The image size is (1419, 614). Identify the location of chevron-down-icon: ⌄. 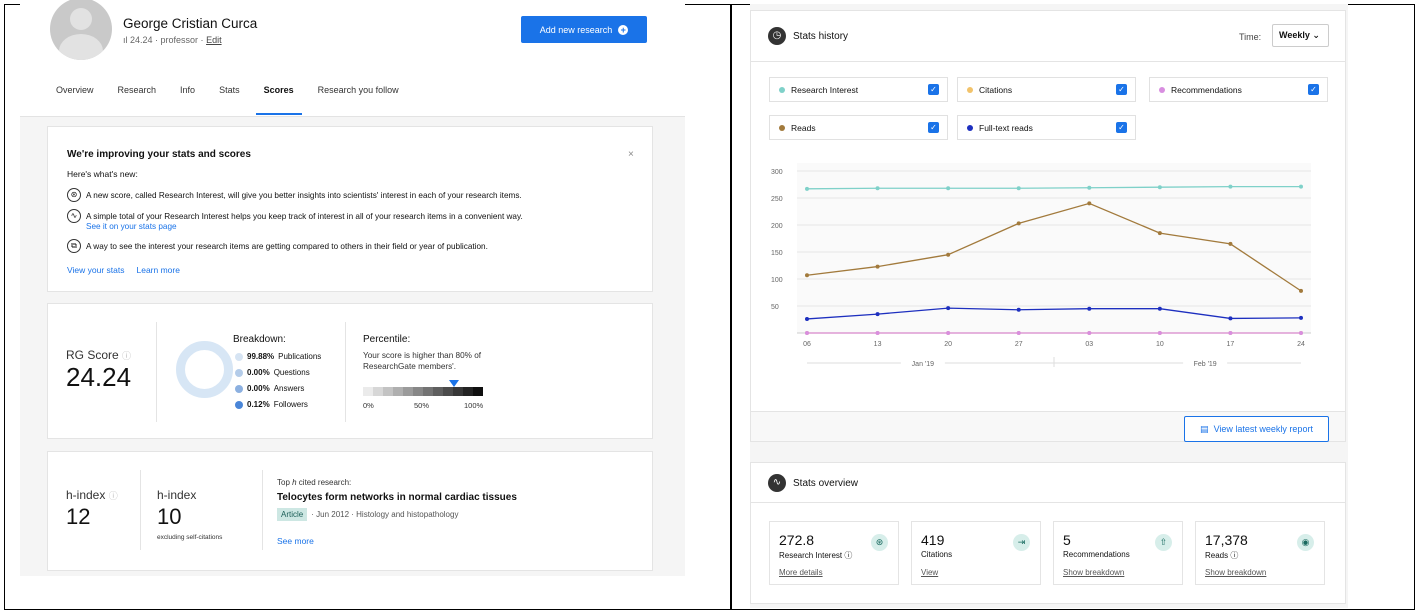
(1316, 35).